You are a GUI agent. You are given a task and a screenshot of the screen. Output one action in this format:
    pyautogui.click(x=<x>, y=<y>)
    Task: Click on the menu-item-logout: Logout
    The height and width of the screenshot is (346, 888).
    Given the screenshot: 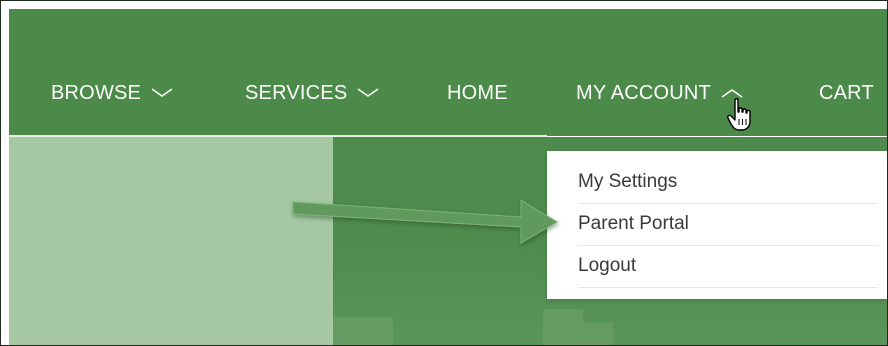 What is the action you would take?
    pyautogui.click(x=728, y=266)
    